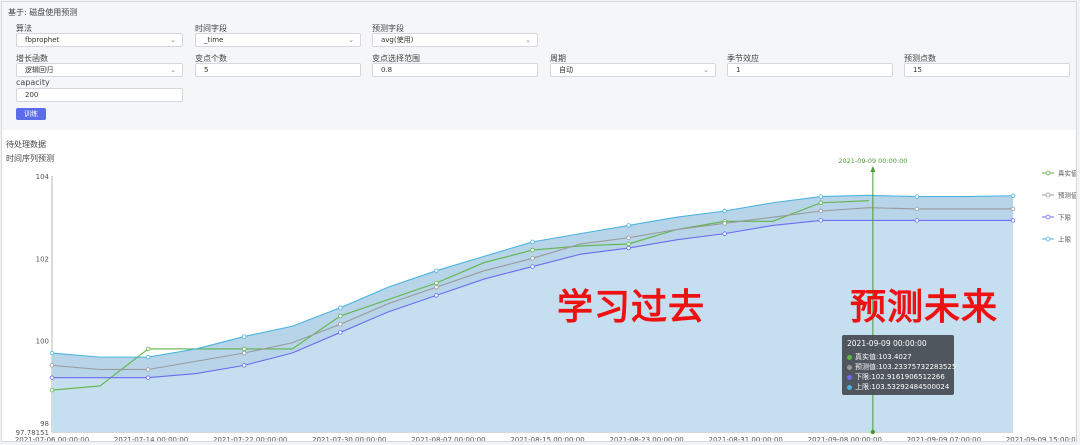  What do you see at coordinates (43, 12) in the screenshot?
I see `page-title: 基于: 磁盘使用预测` at bounding box center [43, 12].